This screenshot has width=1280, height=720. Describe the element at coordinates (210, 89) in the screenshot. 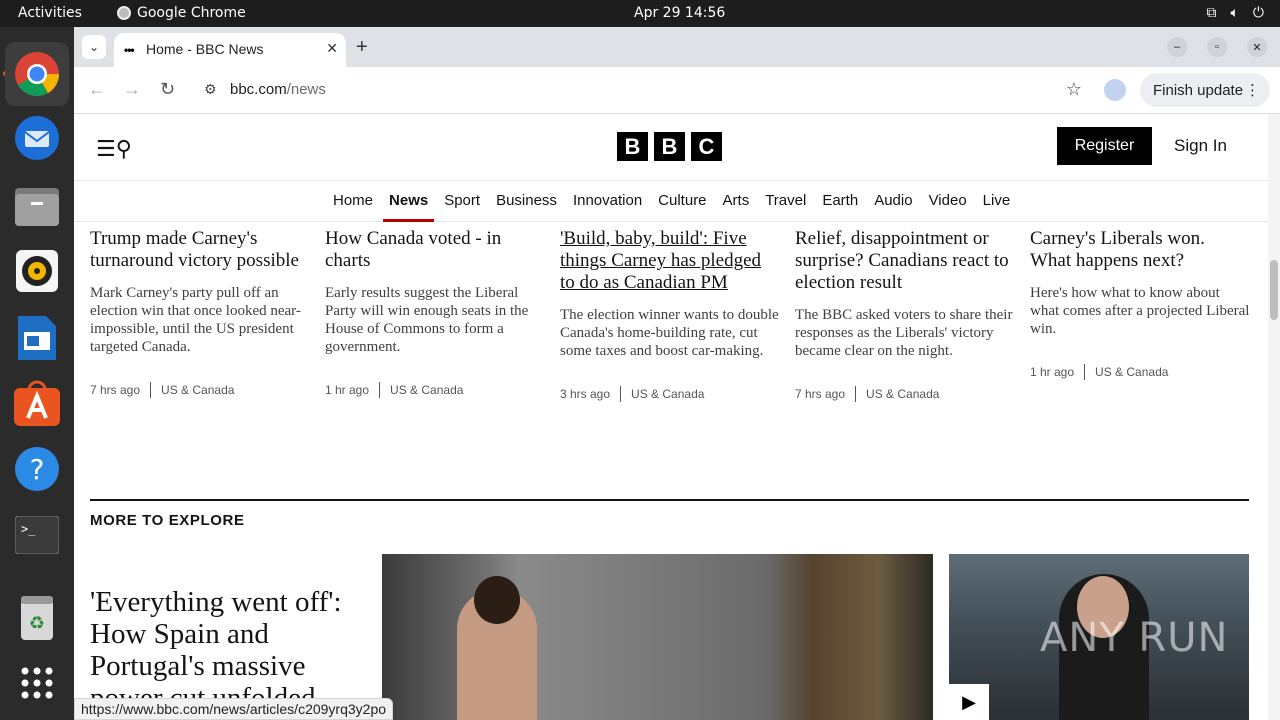

I see `site-info-icon: ⚙` at that location.